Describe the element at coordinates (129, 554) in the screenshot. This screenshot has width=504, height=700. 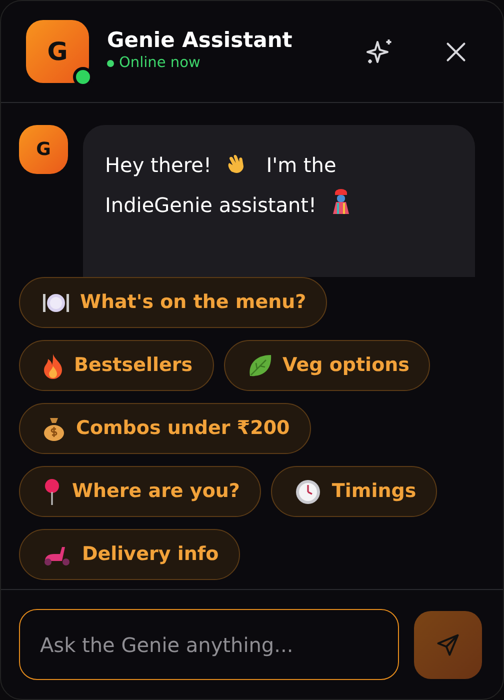
I see `quick-reply-chip: Delivery info` at that location.